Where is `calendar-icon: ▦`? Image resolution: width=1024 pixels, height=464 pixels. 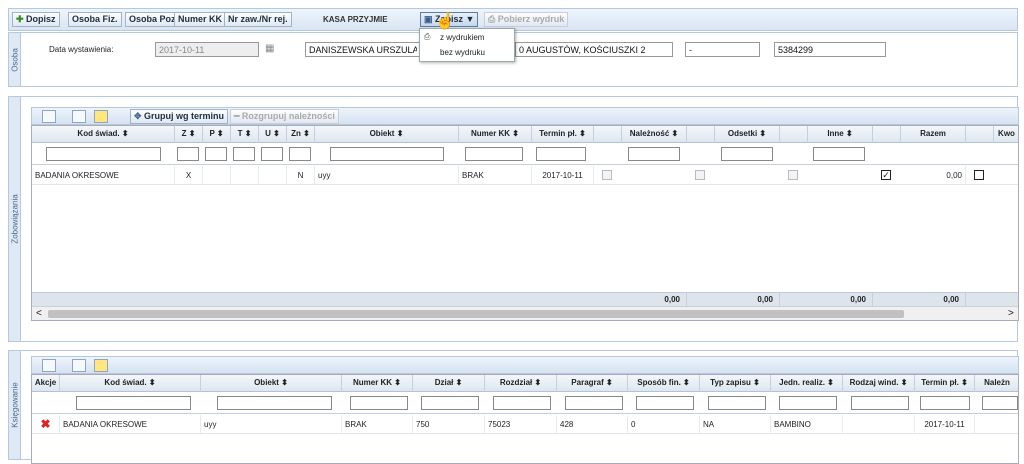
calendar-icon: ▦ is located at coordinates (269, 48).